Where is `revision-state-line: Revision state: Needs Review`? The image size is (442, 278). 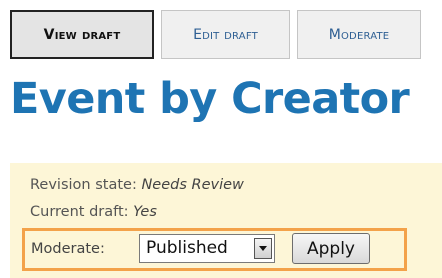 revision-state-line: Revision state: Needs Review is located at coordinates (137, 185).